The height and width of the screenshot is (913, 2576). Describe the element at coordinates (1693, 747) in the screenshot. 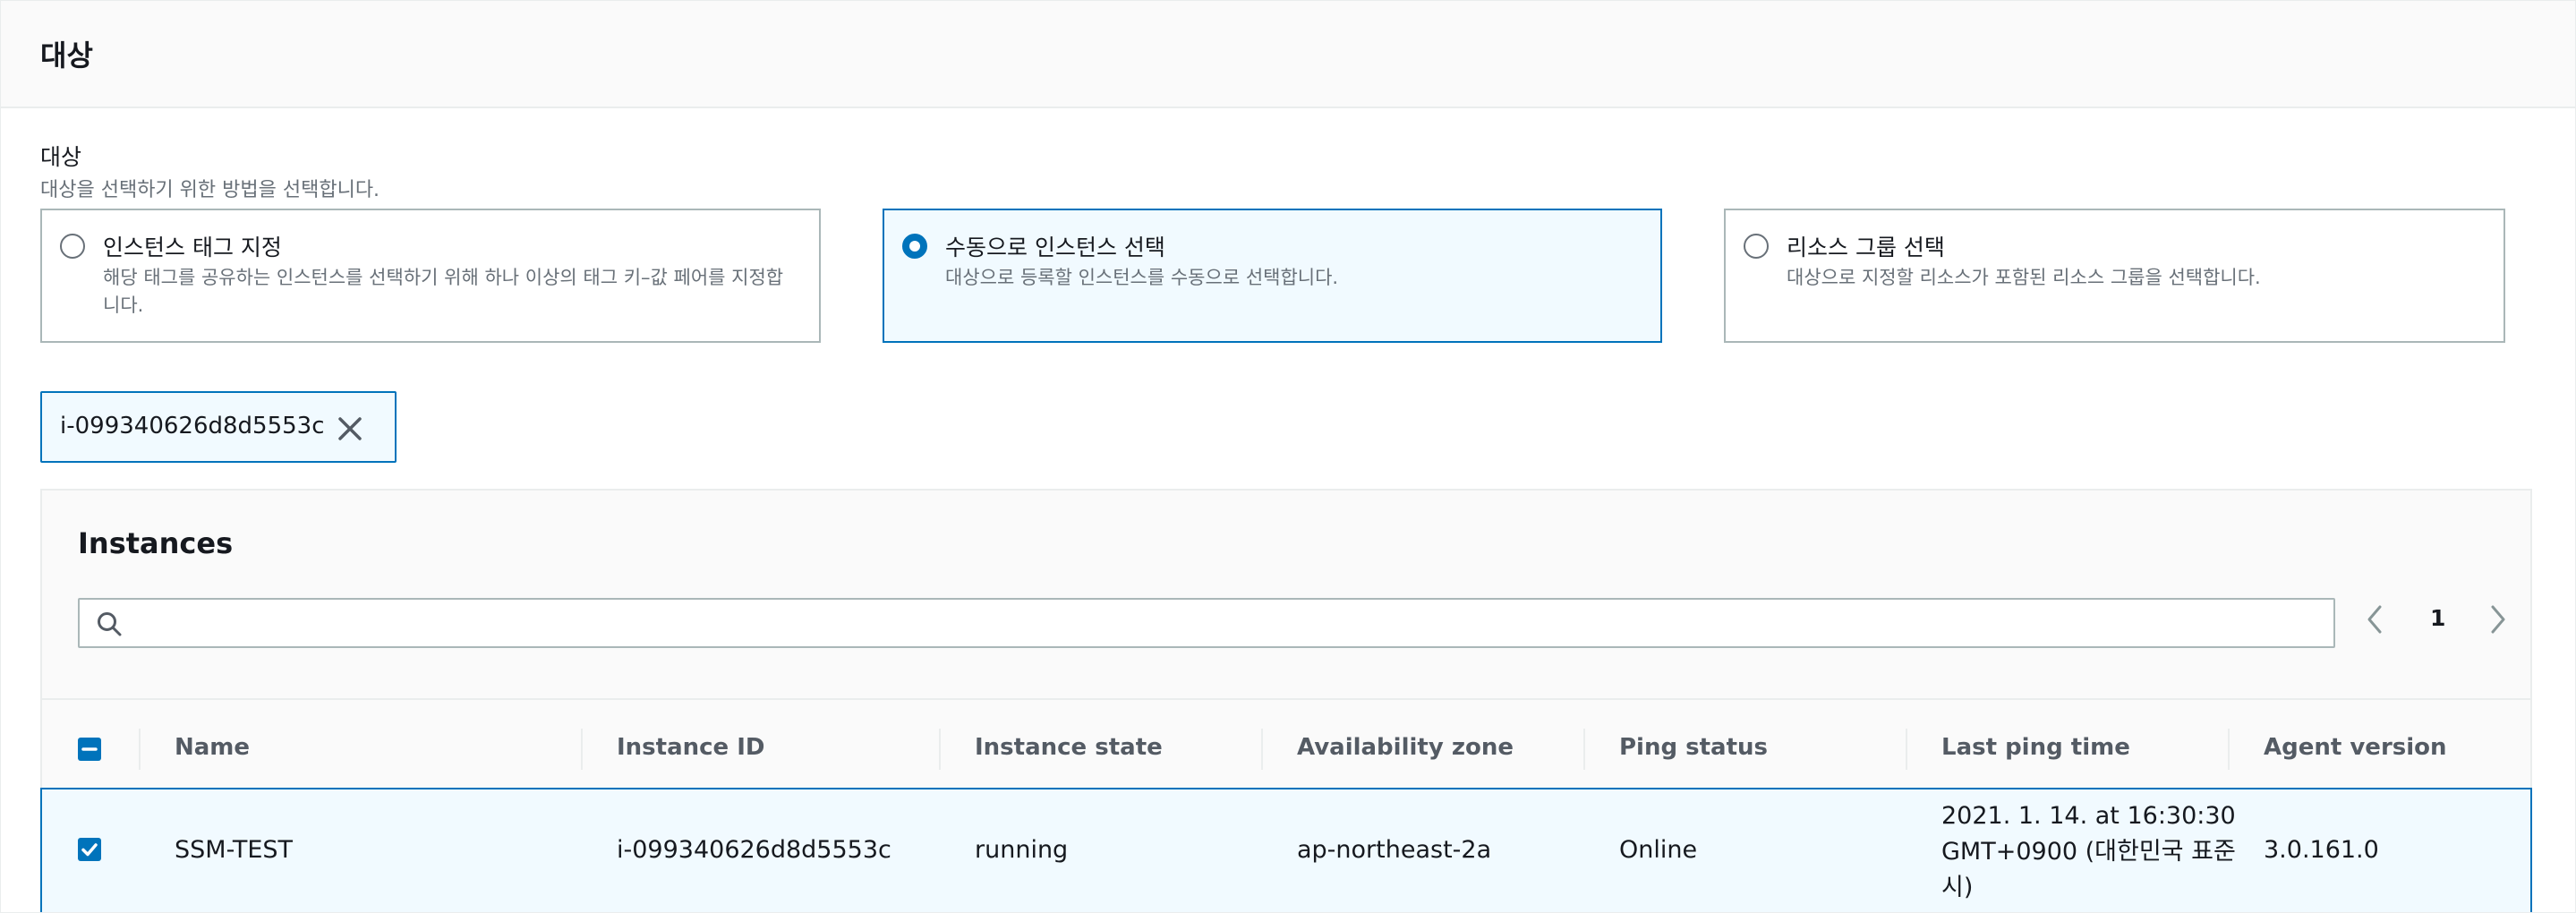

I see `column-header-ping-status: Ping status` at that location.